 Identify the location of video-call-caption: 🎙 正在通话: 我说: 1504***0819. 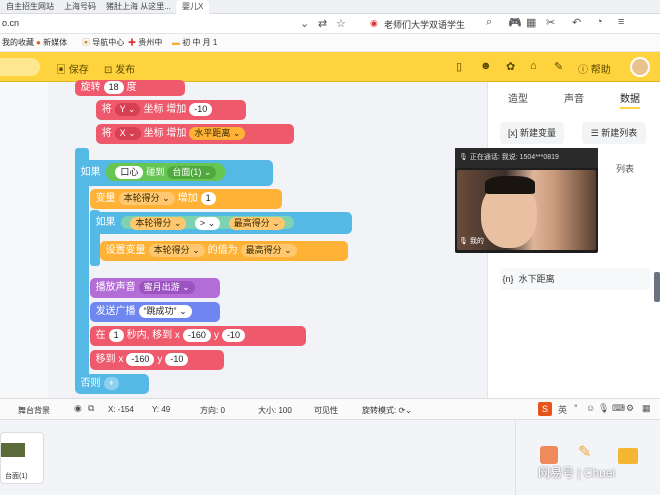
(526, 158).